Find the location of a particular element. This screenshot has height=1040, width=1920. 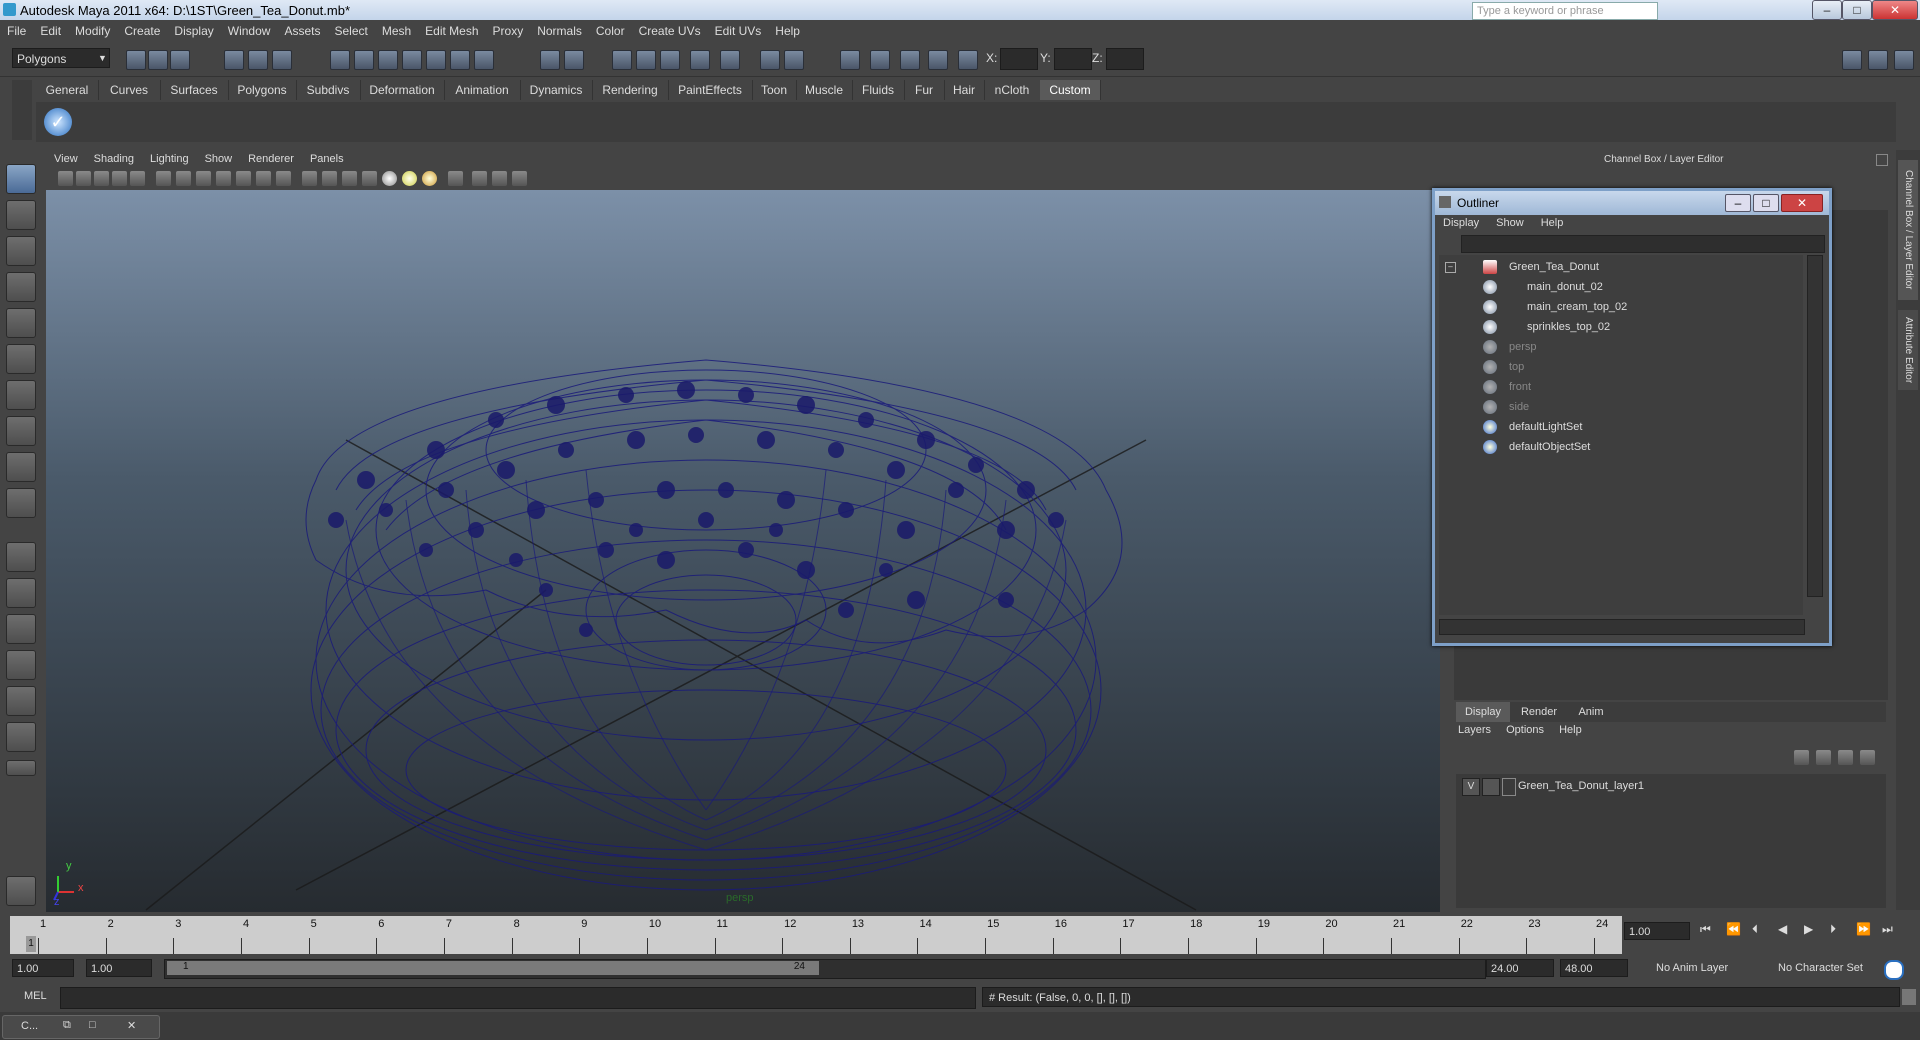

smooth-shade-icon is located at coordinates (329, 178).